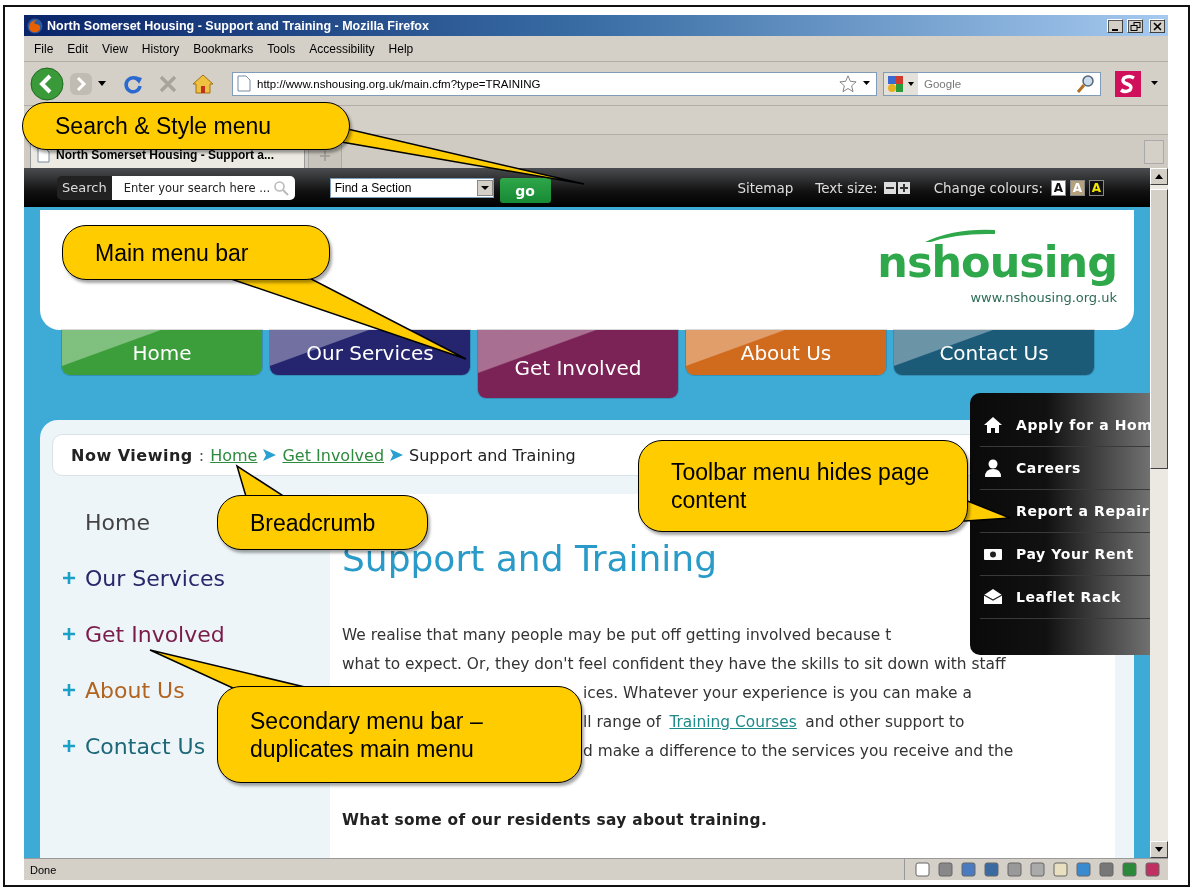 This screenshot has width=1194, height=891. Describe the element at coordinates (889, 187) in the screenshot. I see `minus-icon` at that location.